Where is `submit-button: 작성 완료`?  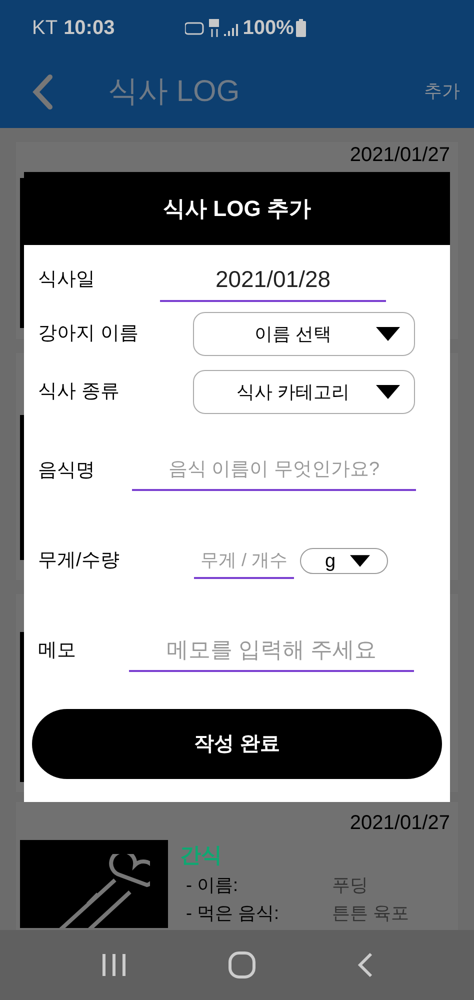
submit-button: 작성 완료 is located at coordinates (237, 744).